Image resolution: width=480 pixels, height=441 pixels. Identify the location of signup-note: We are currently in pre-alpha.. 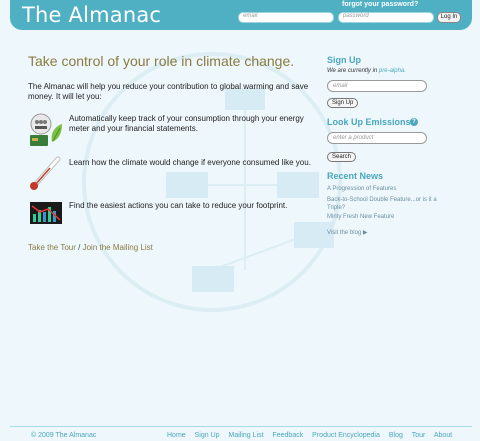
(366, 71).